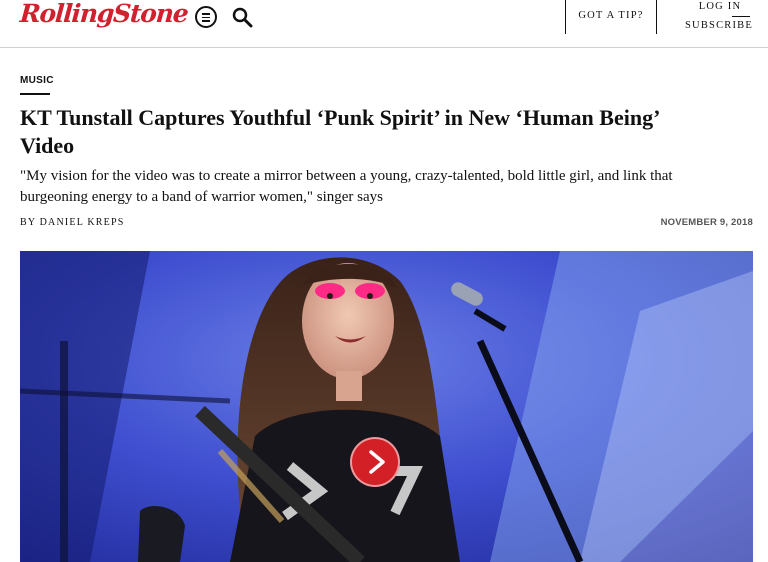 Image resolution: width=768 pixels, height=562 pixels. Describe the element at coordinates (72, 222) in the screenshot. I see `article-byline: BY DANIEL KREPS` at that location.